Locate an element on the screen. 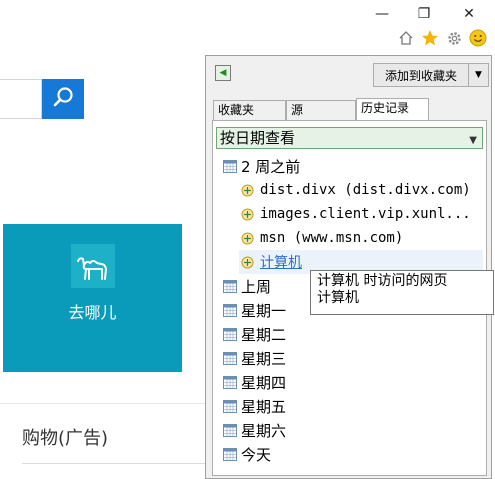 This screenshot has width=495, height=479. history-group-monday: 星期一 is located at coordinates (254, 310).